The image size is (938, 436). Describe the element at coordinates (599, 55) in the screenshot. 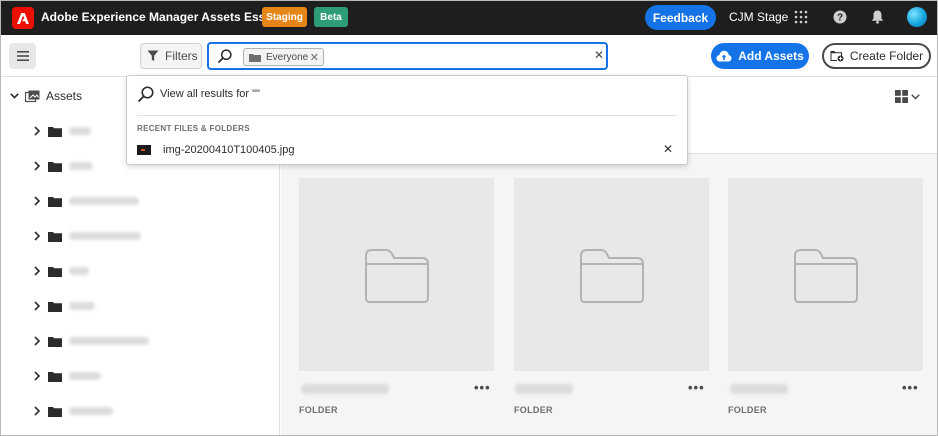

I see `clear-search-icon: ✕` at that location.